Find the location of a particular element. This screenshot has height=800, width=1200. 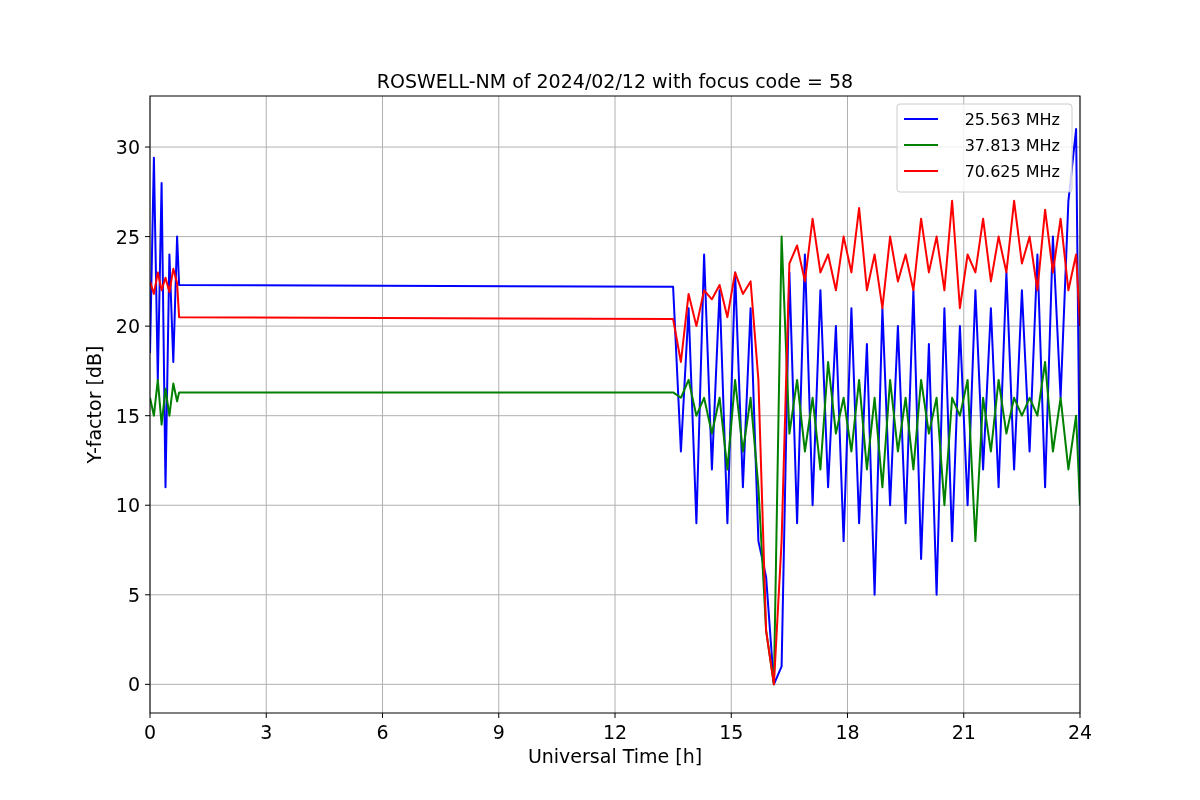

x-tick-label: 24 is located at coordinates (1080, 732).